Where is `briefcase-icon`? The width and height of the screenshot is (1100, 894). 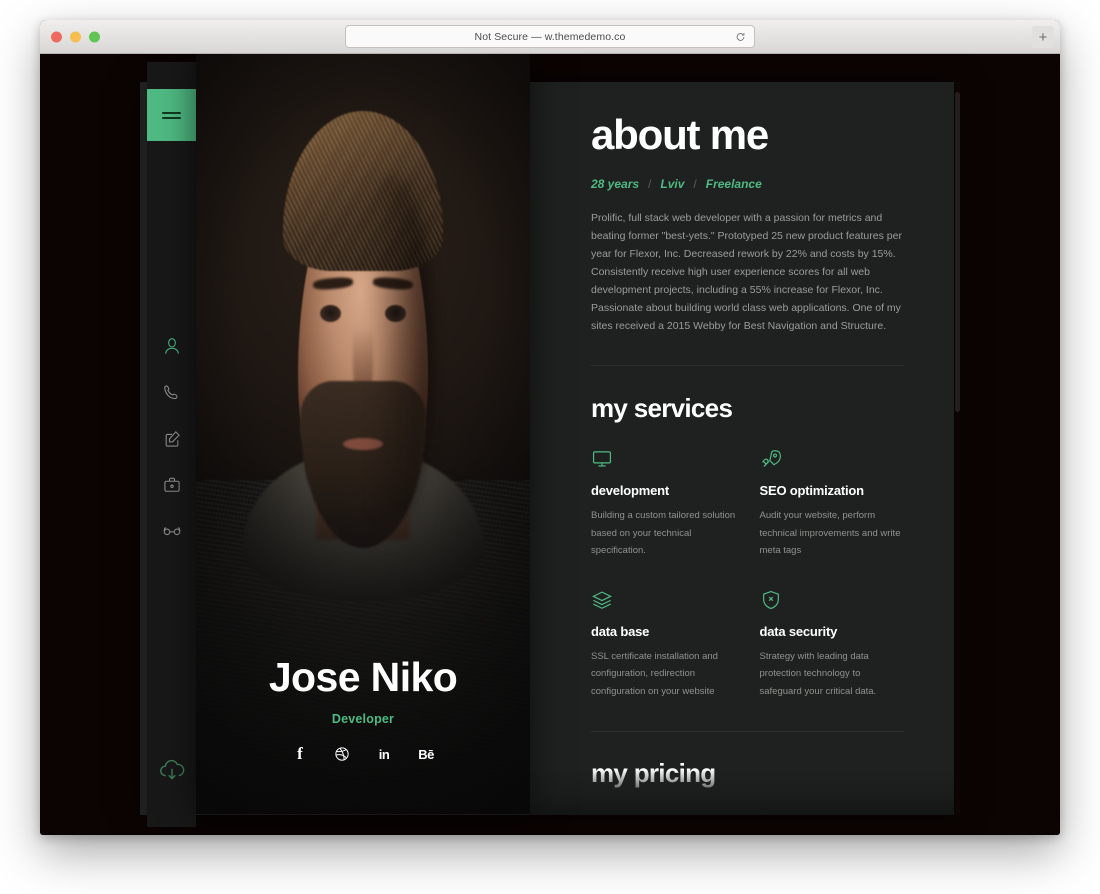 briefcase-icon is located at coordinates (172, 485).